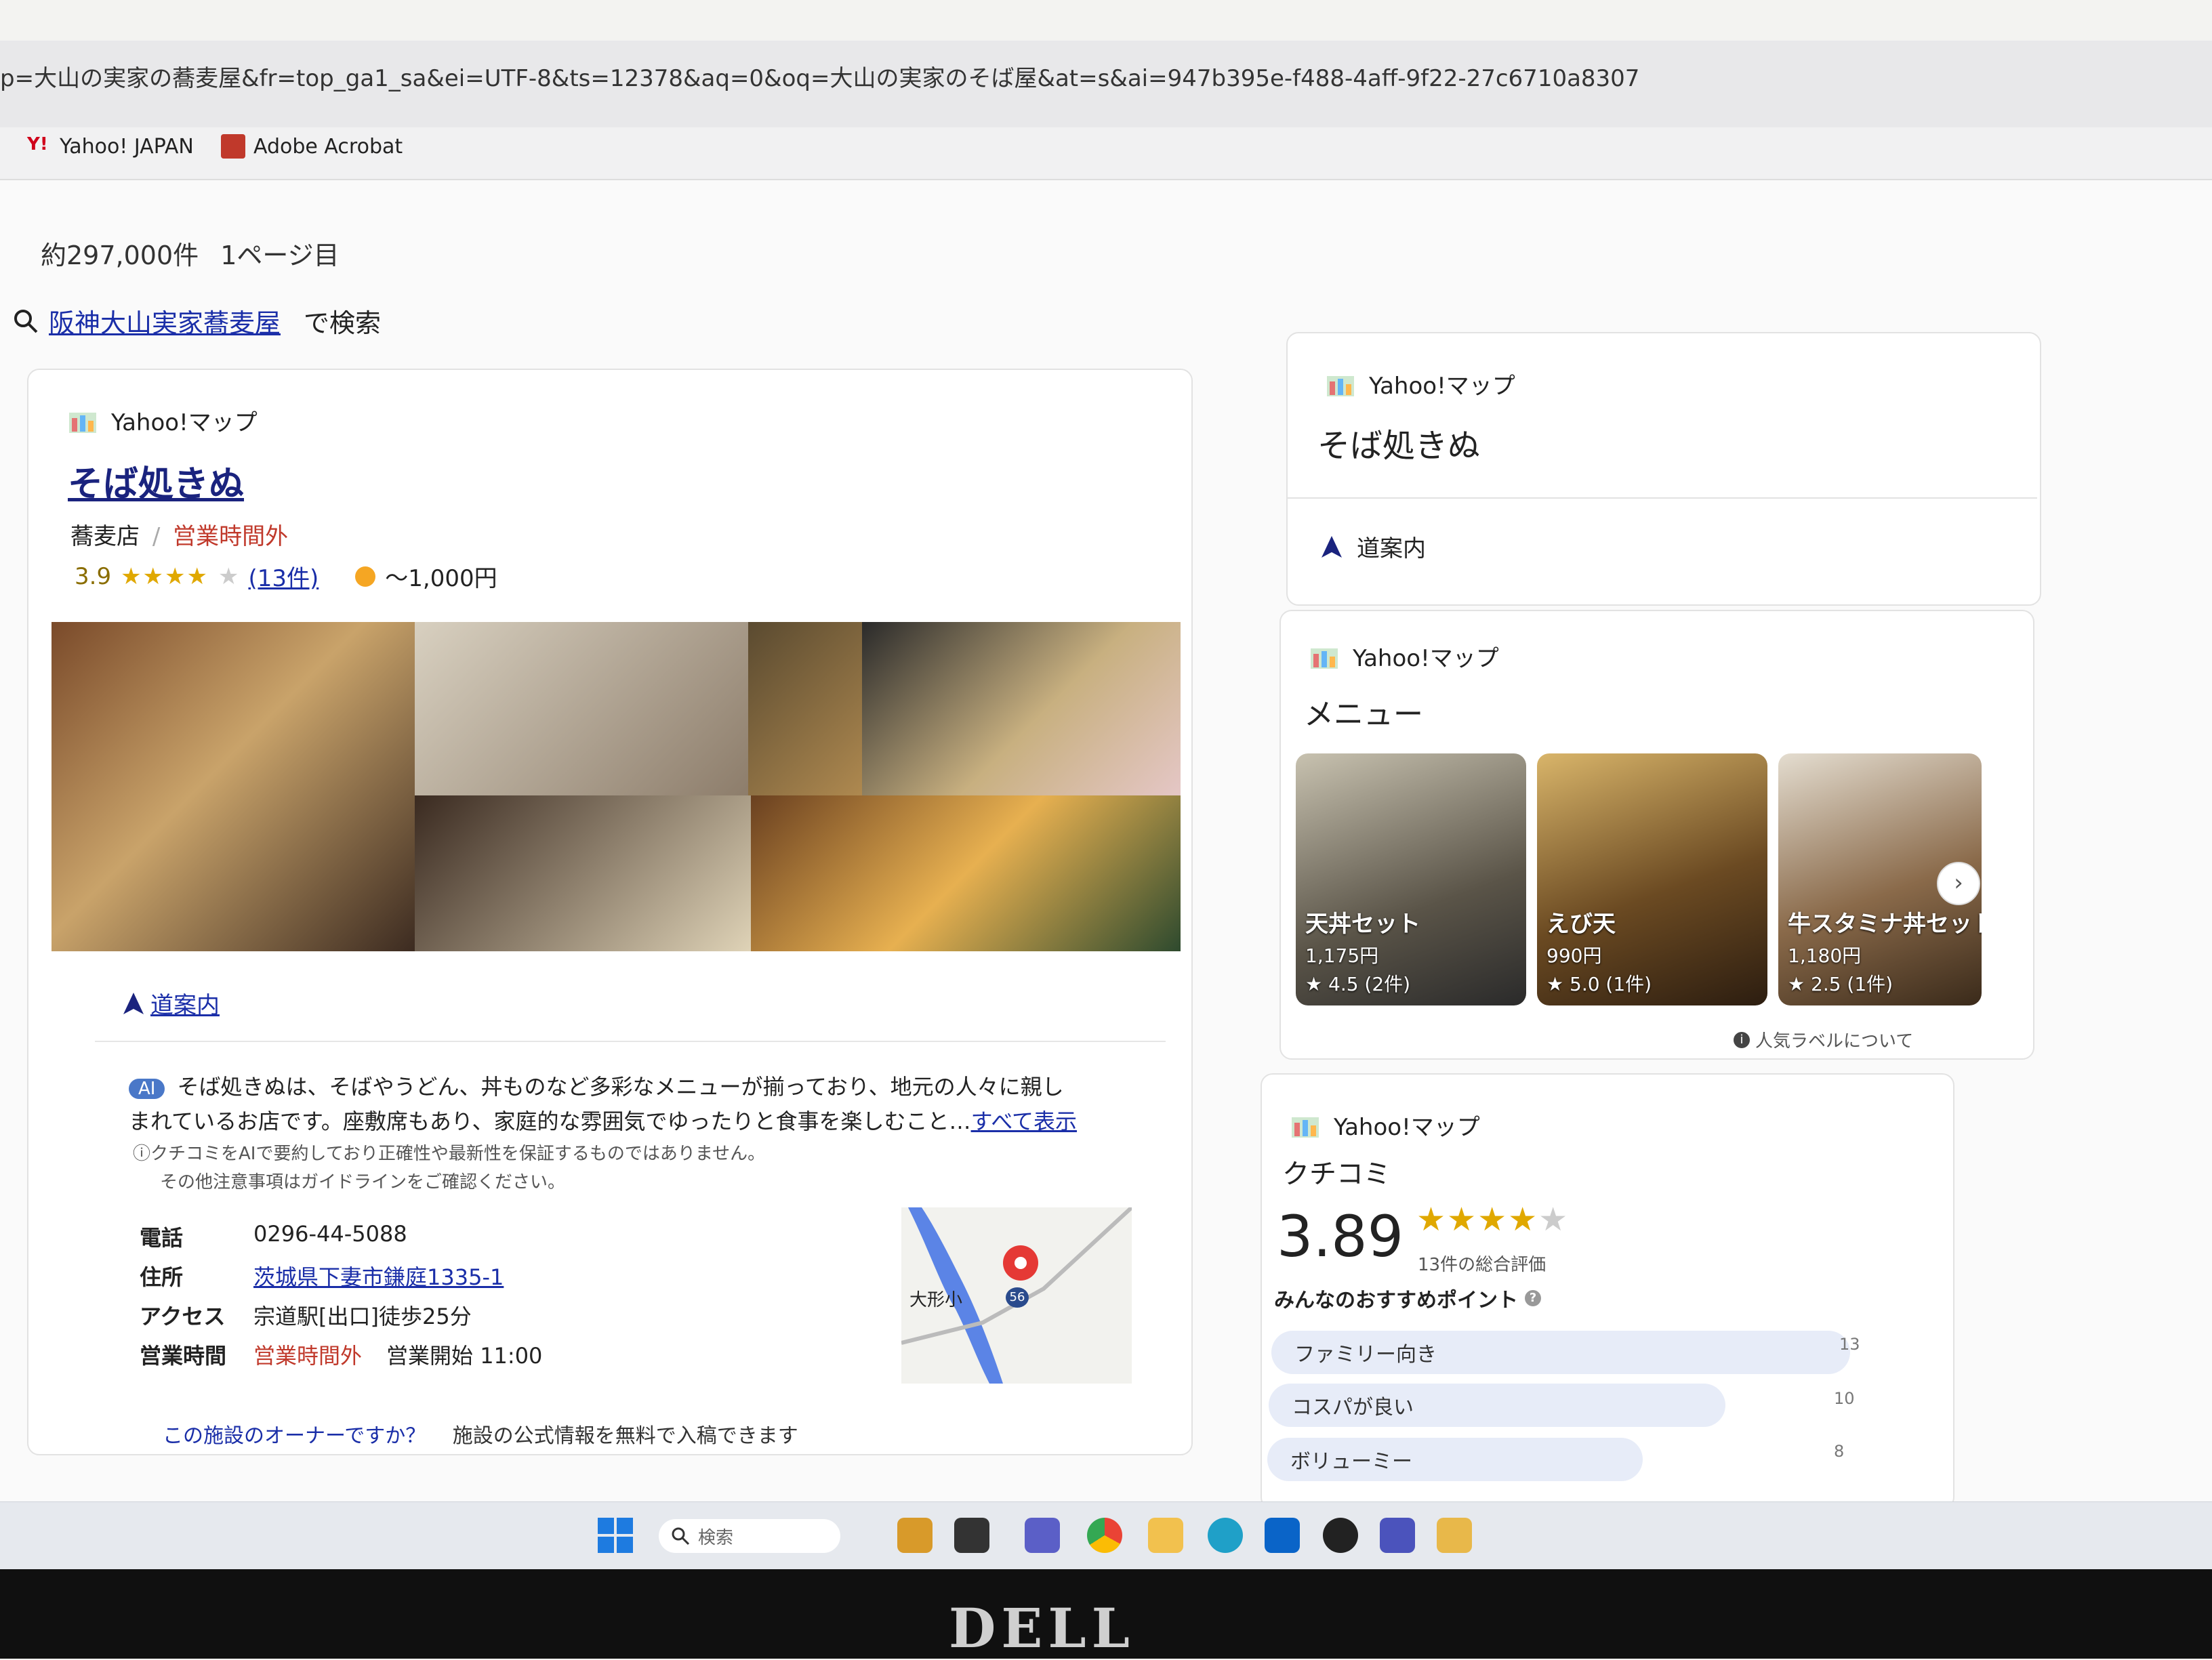  Describe the element at coordinates (1553, 1220) in the screenshot. I see `review-star-empty: ★` at that location.